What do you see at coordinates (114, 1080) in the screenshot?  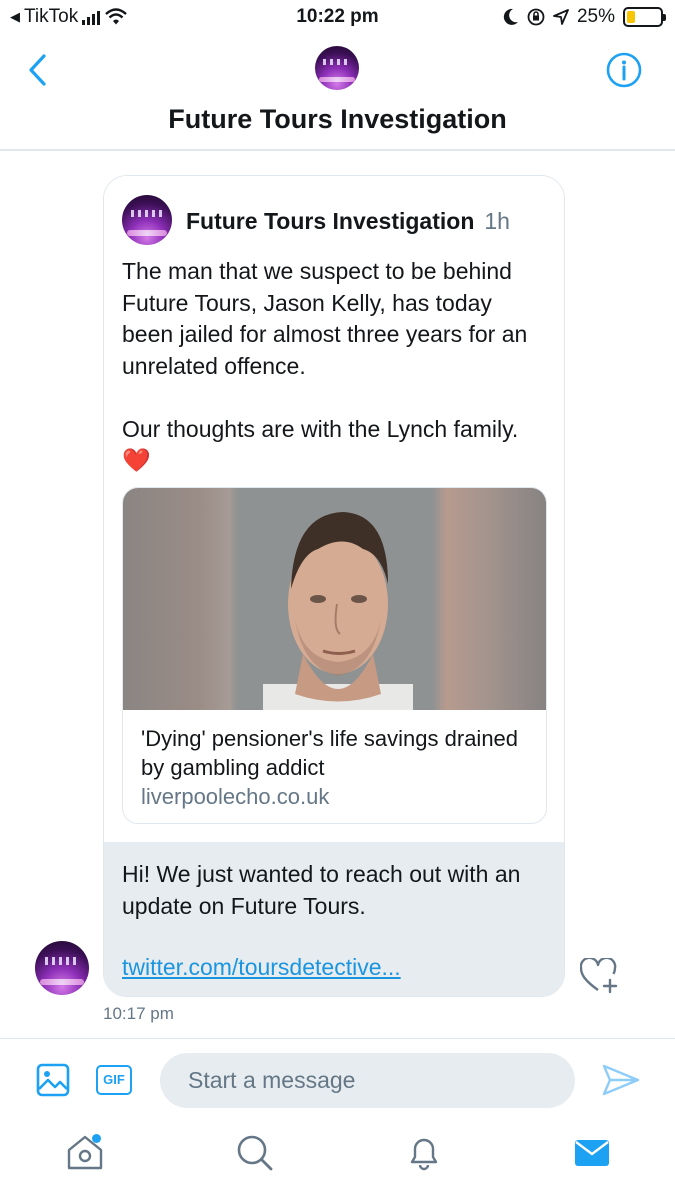 I see `gif-button: GIF` at bounding box center [114, 1080].